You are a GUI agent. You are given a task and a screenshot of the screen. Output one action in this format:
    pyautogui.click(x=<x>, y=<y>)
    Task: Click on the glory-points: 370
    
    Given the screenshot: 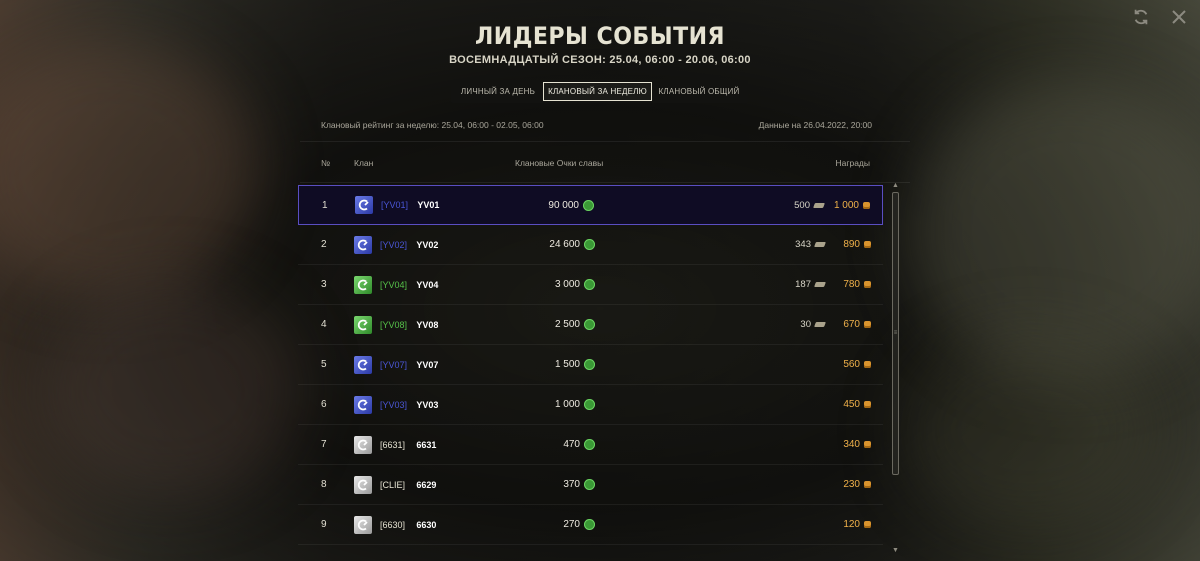 What is the action you would take?
    pyautogui.click(x=571, y=484)
    